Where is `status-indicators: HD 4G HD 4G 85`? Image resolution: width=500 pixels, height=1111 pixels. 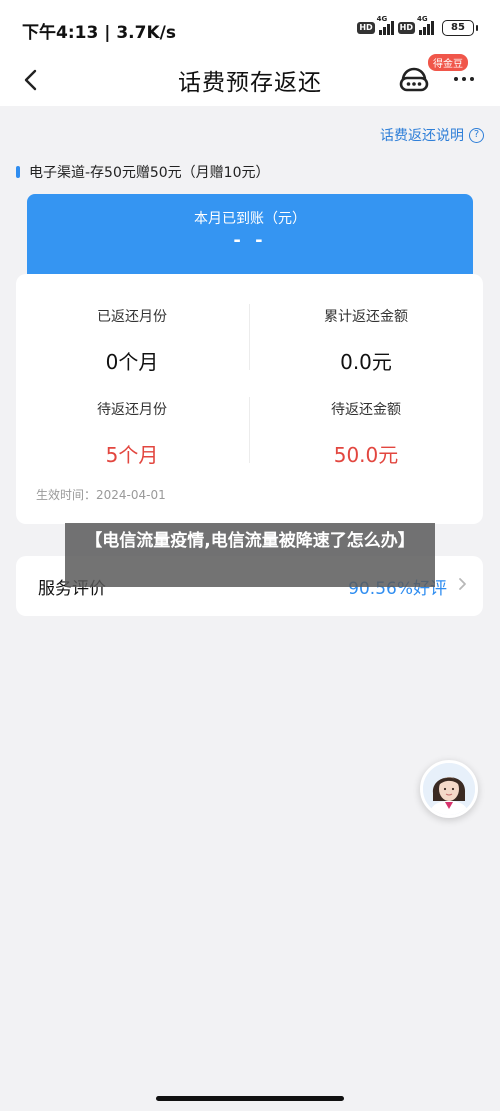
status-indicators: HD 4G HD 4G 85 is located at coordinates (417, 26).